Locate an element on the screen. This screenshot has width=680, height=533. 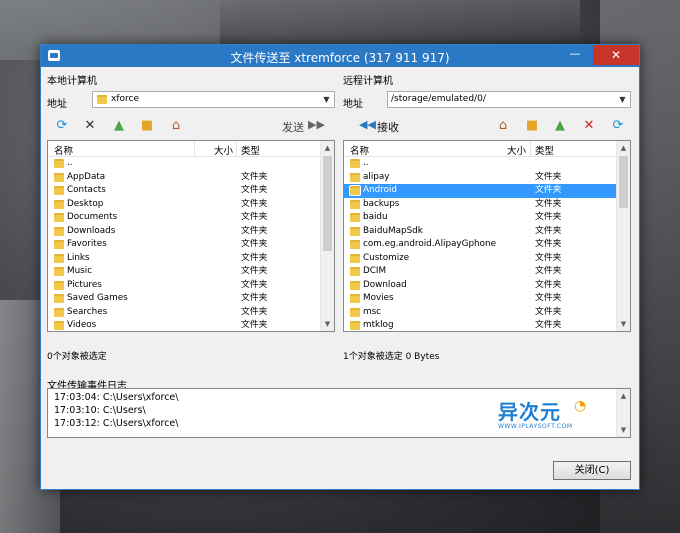
close-button: 关闭(C) is located at coordinates (592, 470).